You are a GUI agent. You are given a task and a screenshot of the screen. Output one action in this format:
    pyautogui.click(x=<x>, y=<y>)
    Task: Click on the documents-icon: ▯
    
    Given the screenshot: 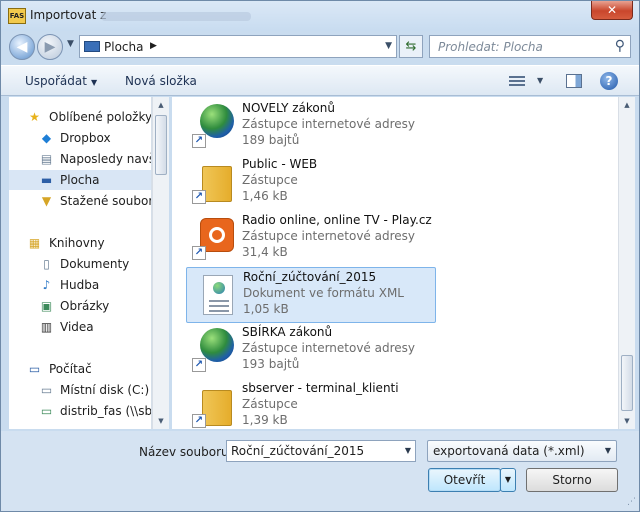 What is the action you would take?
    pyautogui.click(x=46, y=264)
    